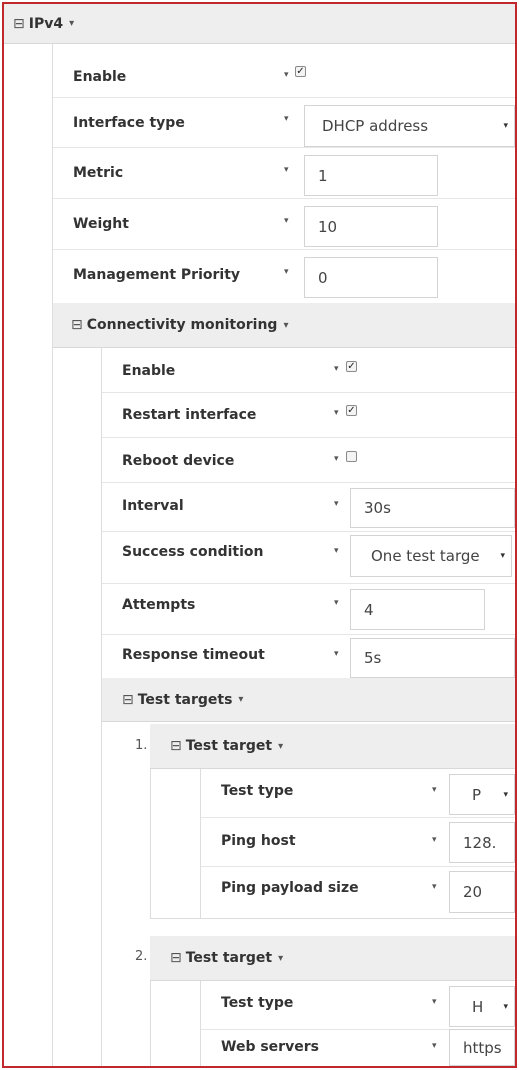 The height and width of the screenshot is (1070, 519). What do you see at coordinates (351, 366) in the screenshot?
I see `mon-enable-checkbox: ✓` at bounding box center [351, 366].